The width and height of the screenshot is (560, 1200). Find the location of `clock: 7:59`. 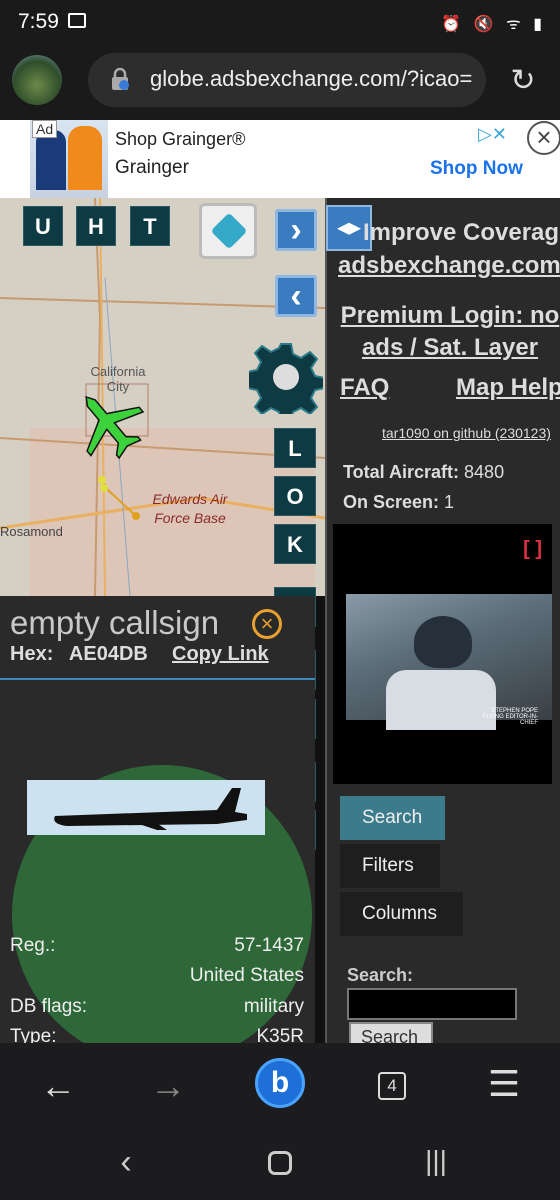

clock: 7:59 is located at coordinates (38, 21).